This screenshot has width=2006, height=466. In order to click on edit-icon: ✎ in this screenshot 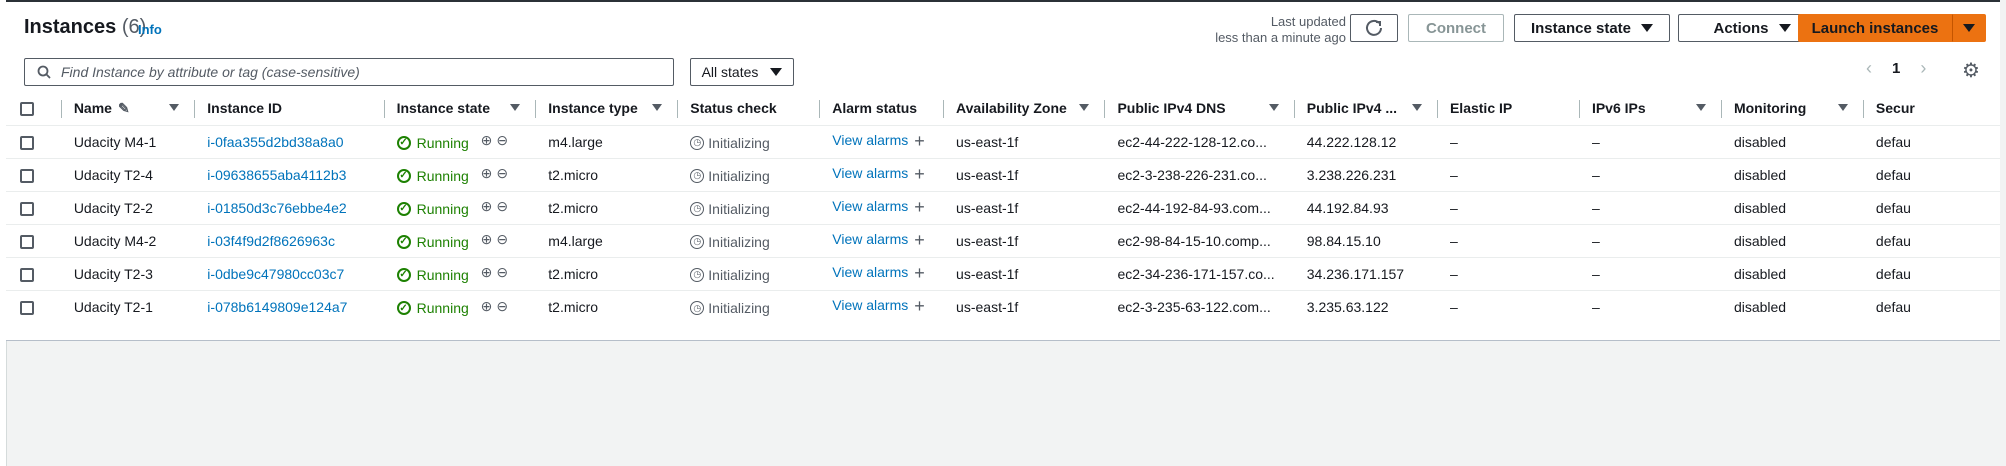, I will do `click(124, 108)`.